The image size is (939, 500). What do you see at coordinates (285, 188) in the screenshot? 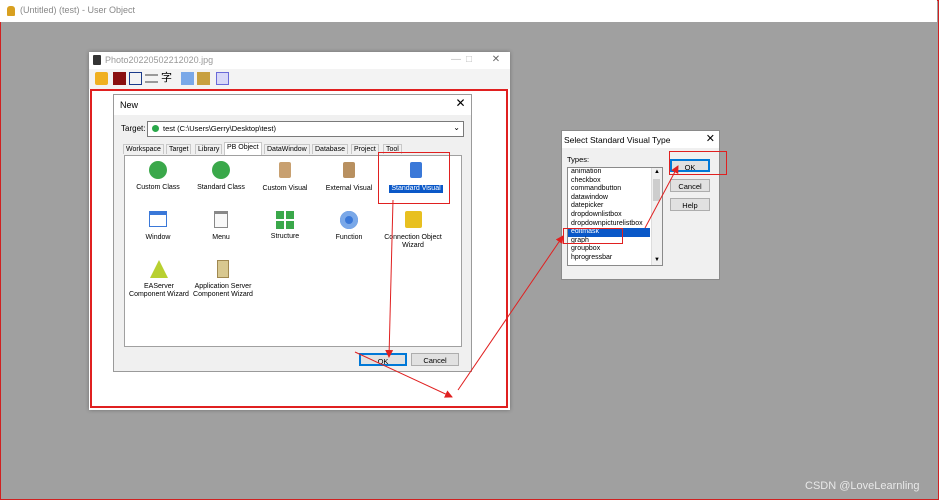
I see `item-label: Custom Visual` at bounding box center [285, 188].